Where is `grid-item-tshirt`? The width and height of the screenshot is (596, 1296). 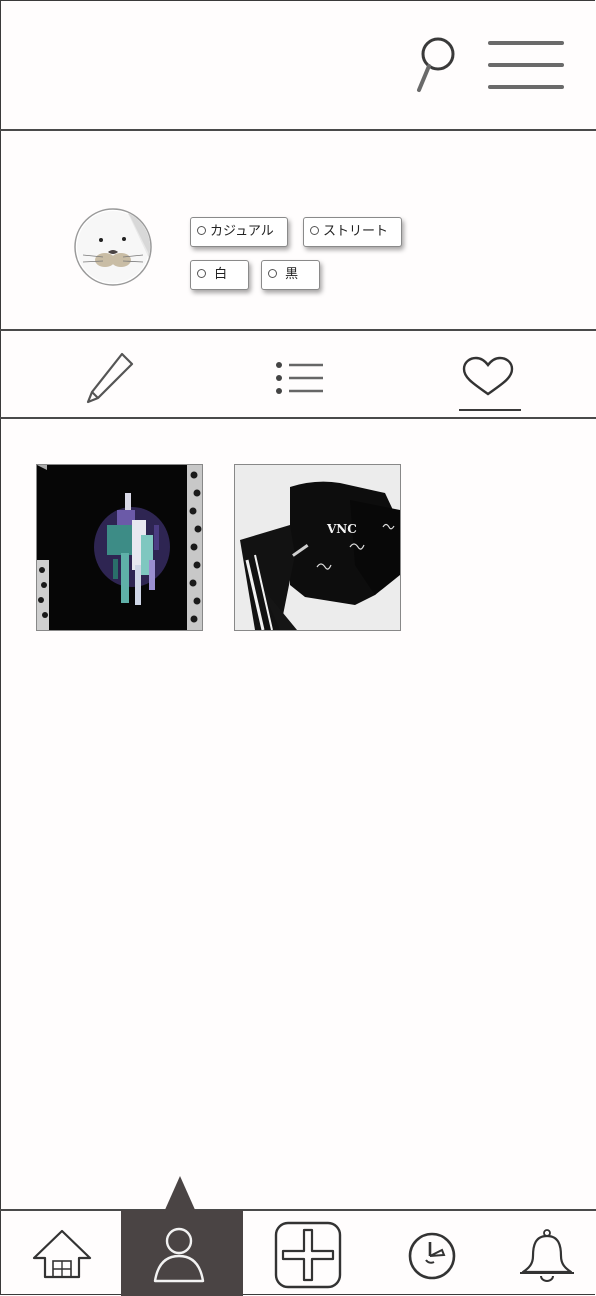
grid-item-tshirt is located at coordinates (119, 547).